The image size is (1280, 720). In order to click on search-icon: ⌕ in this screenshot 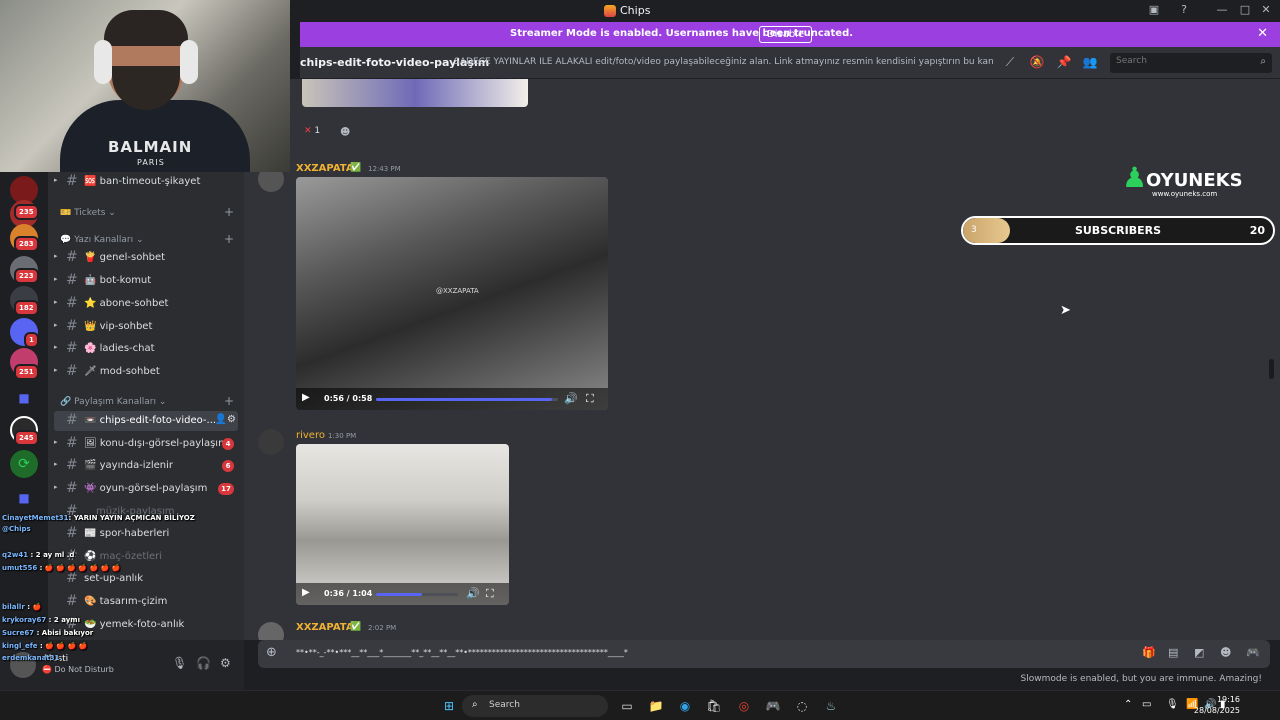, I will do `click(475, 704)`.